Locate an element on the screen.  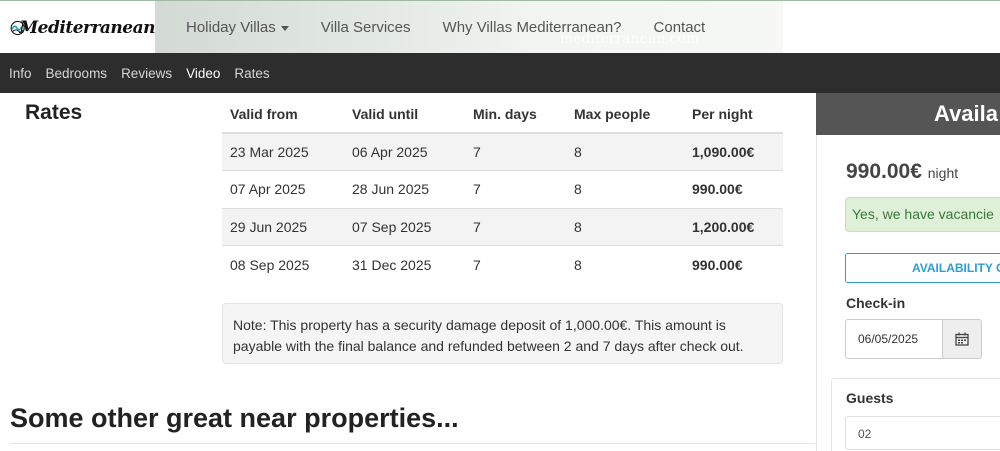
subnav-info: Info is located at coordinates (20, 73).